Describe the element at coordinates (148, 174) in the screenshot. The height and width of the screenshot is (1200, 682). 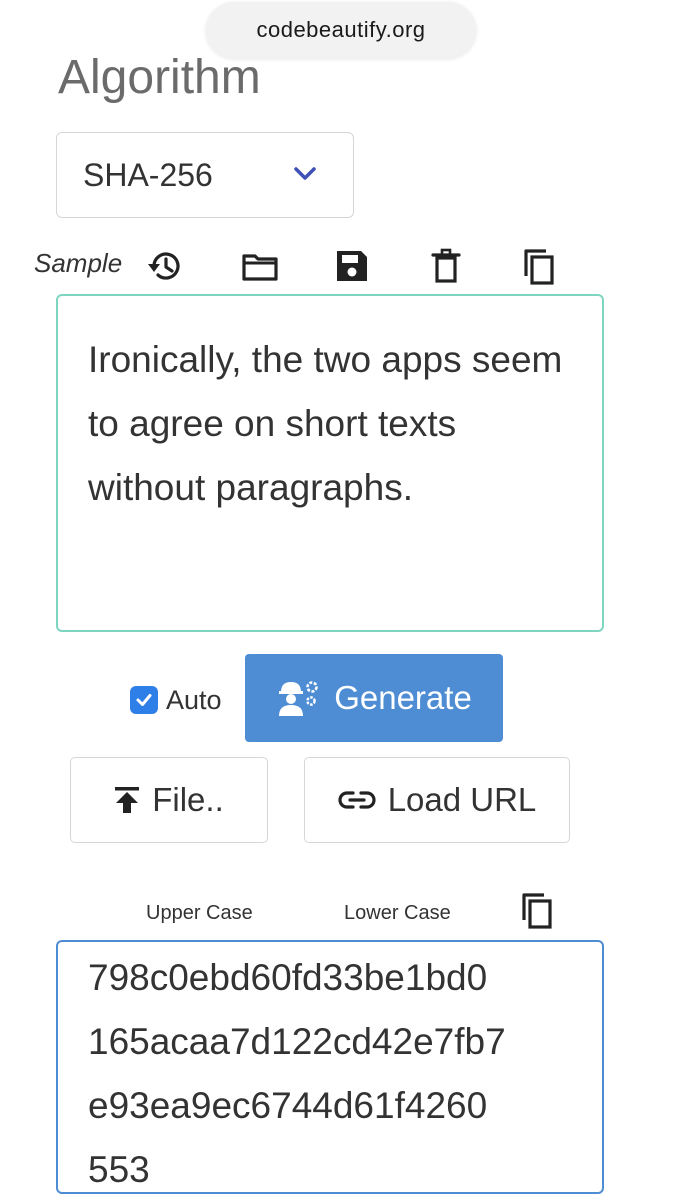
I see `algorithm-selected-value: SHA-256` at that location.